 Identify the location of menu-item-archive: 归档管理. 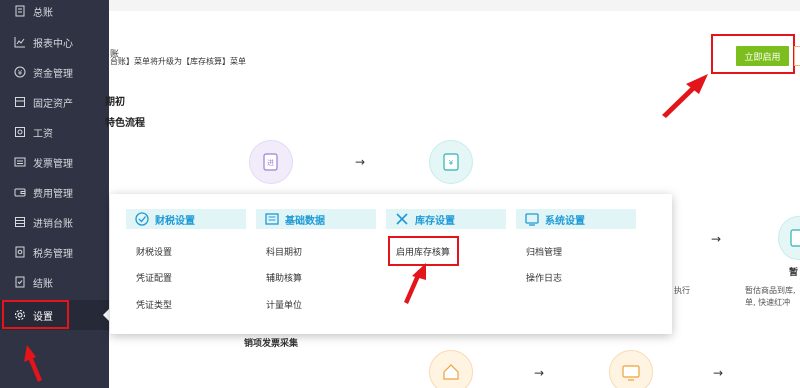
(544, 251).